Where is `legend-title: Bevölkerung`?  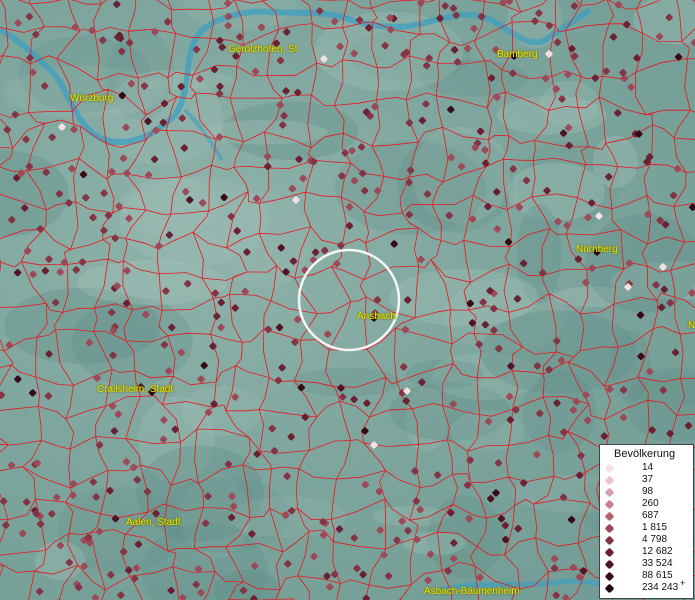
legend-title: Bevölkerung is located at coordinates (645, 454).